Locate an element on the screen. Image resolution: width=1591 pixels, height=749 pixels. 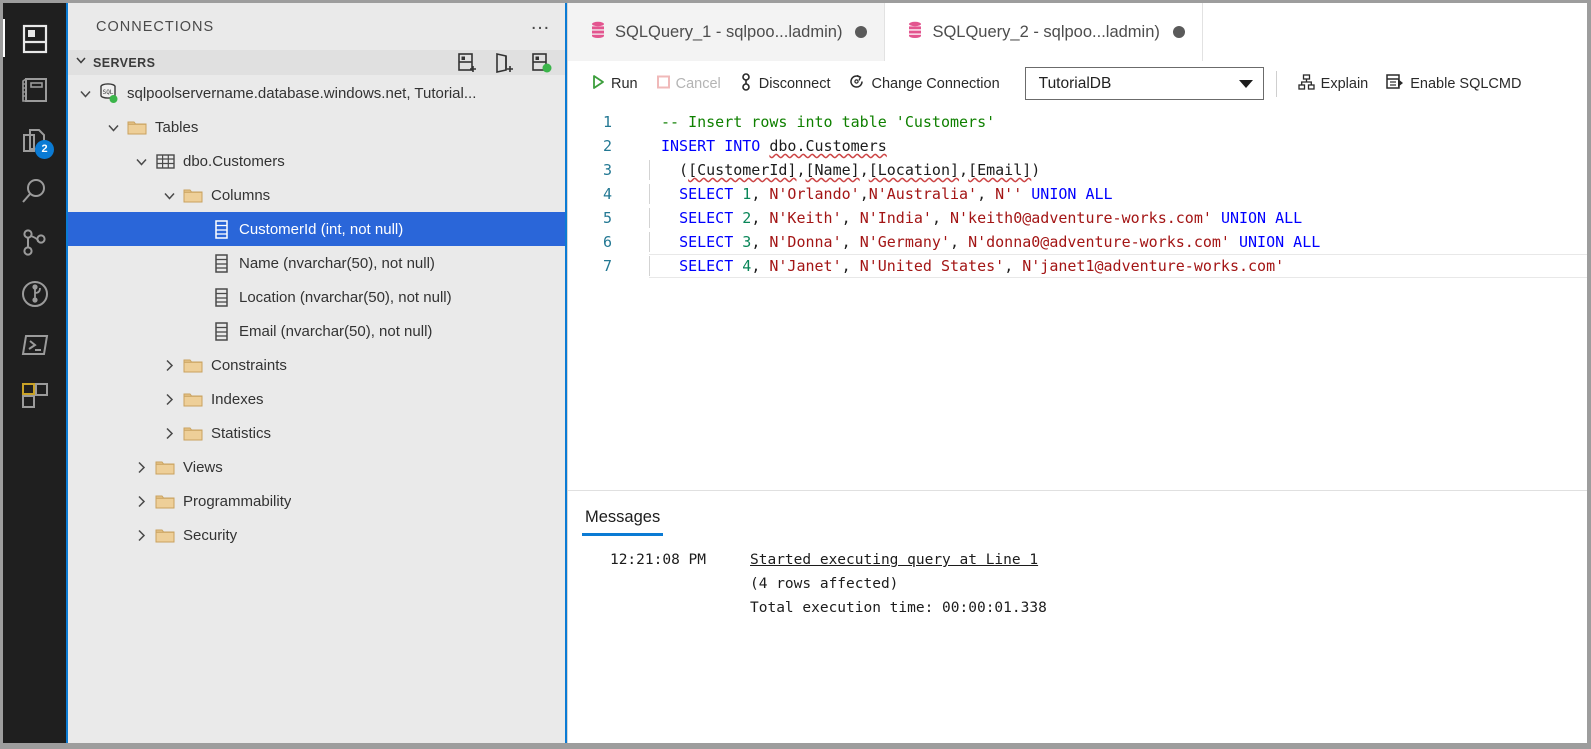
tree-item: Views is located at coordinates (316, 467).